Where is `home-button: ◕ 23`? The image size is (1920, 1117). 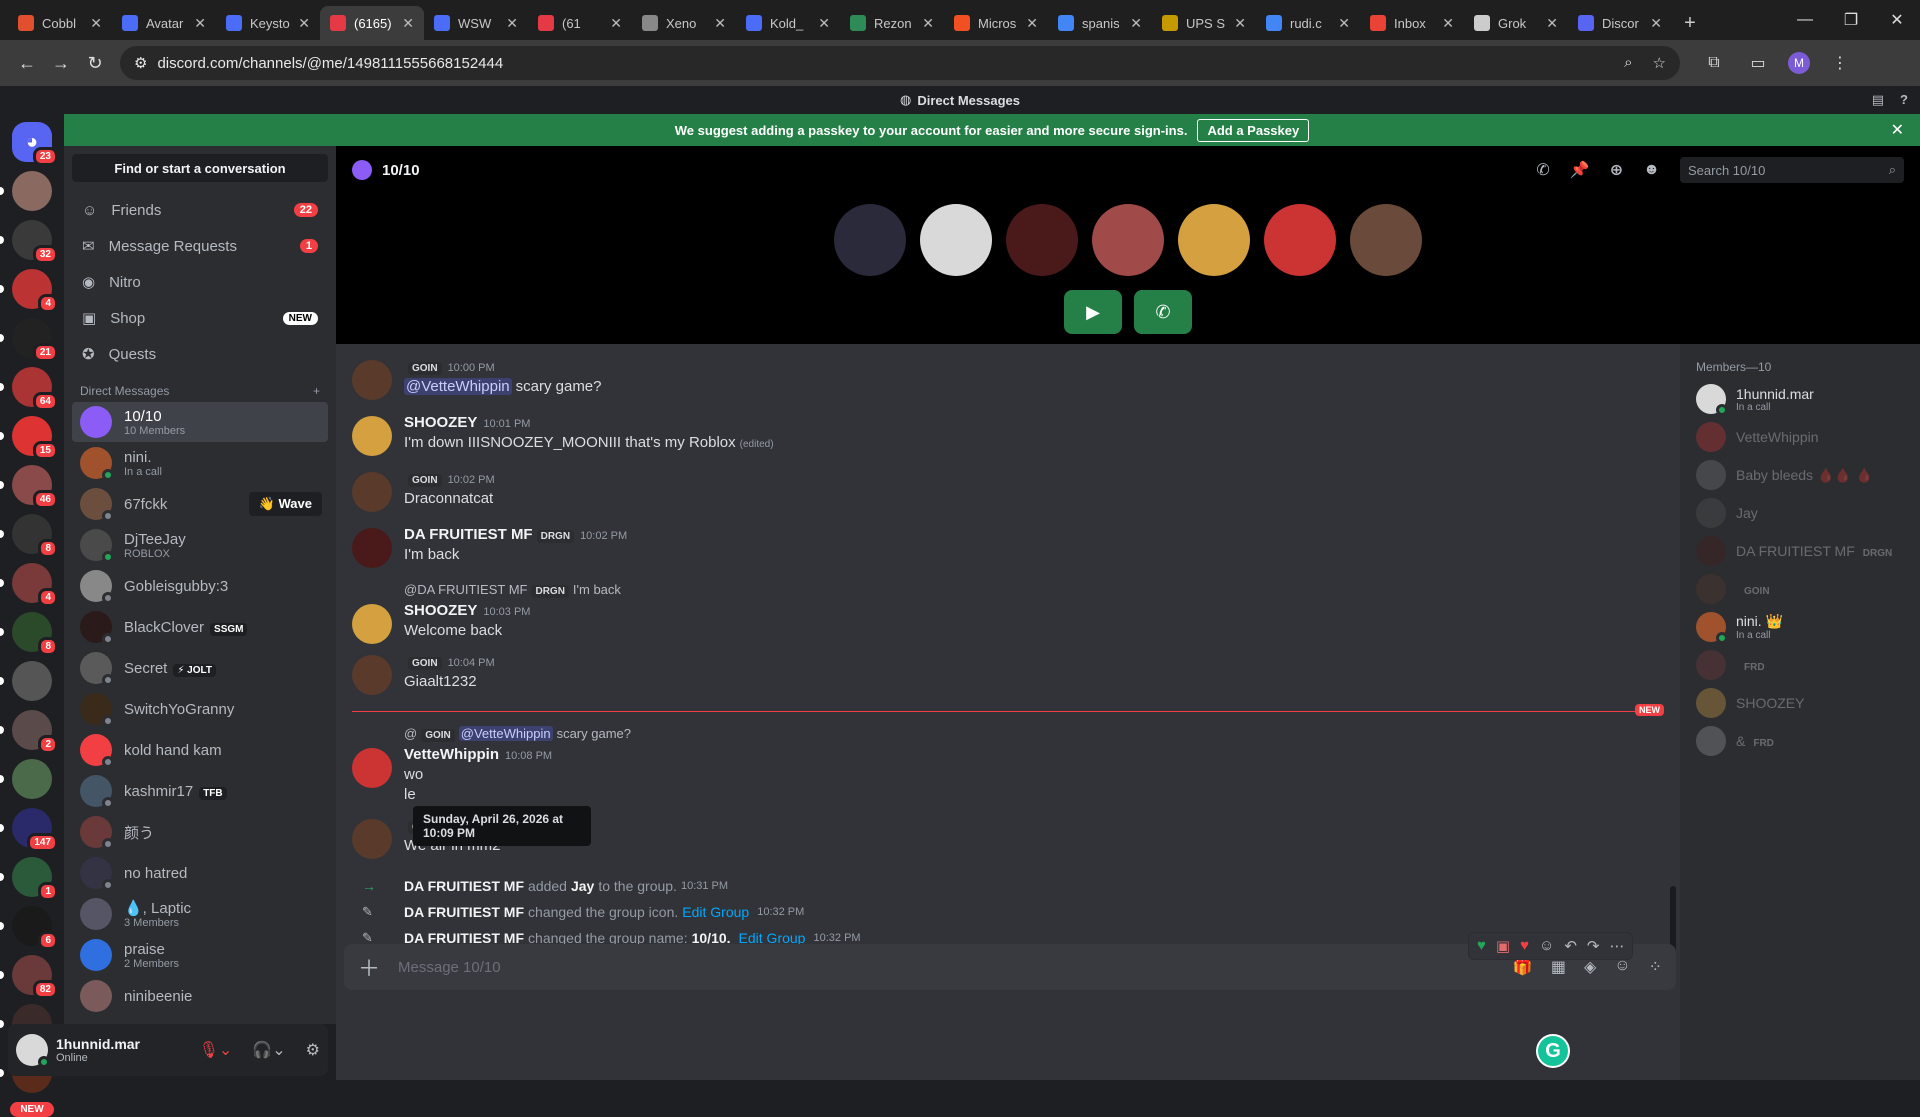 home-button: ◕ 23 is located at coordinates (35, 144).